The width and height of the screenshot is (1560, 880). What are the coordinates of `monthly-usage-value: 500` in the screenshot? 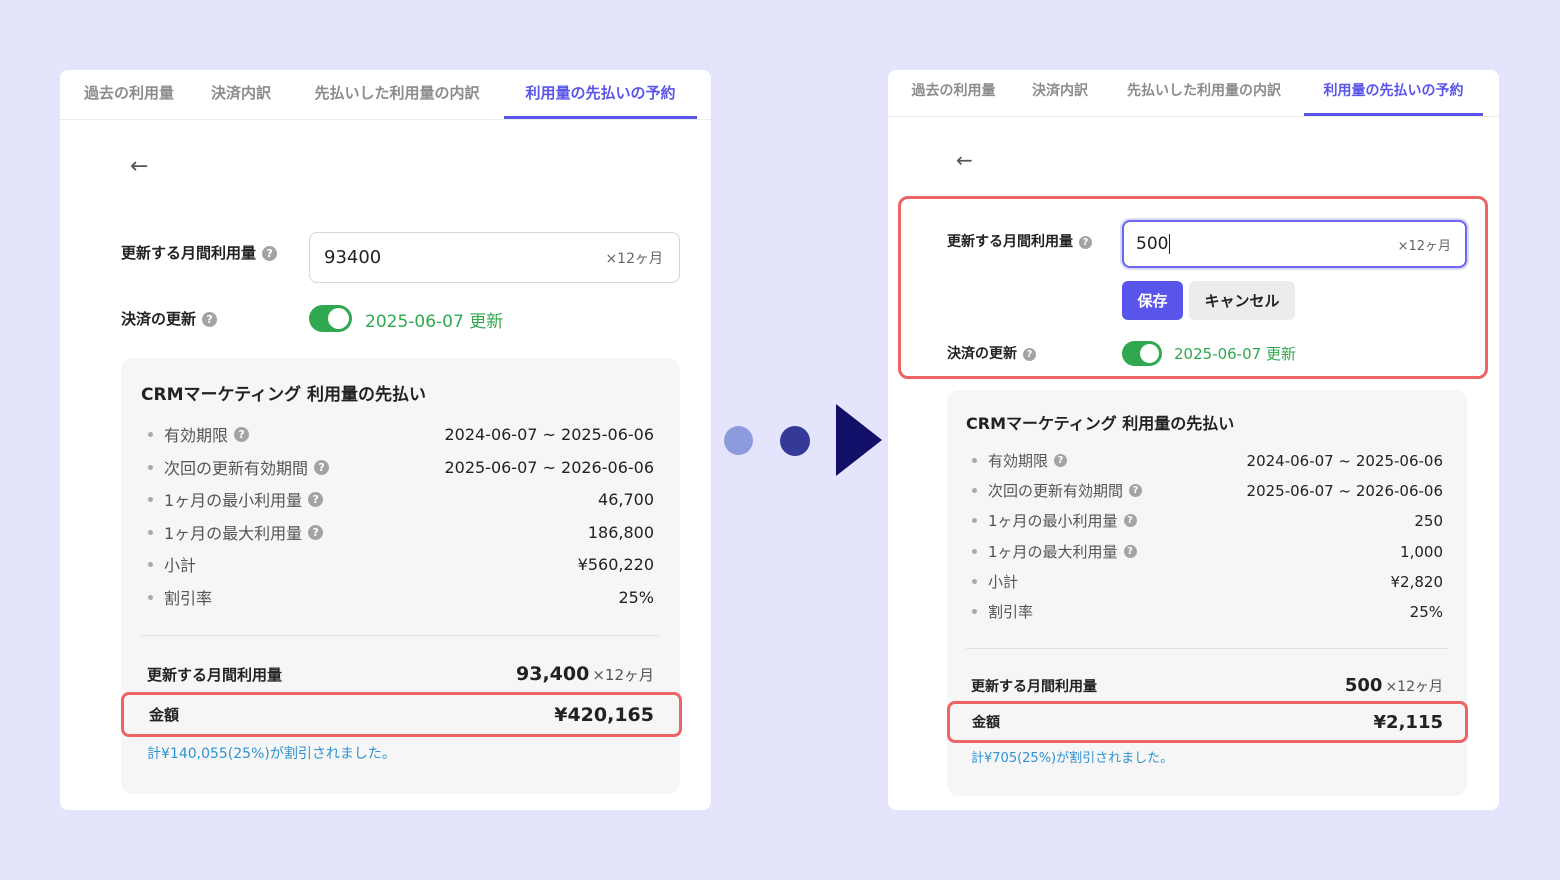 It's located at (1153, 244).